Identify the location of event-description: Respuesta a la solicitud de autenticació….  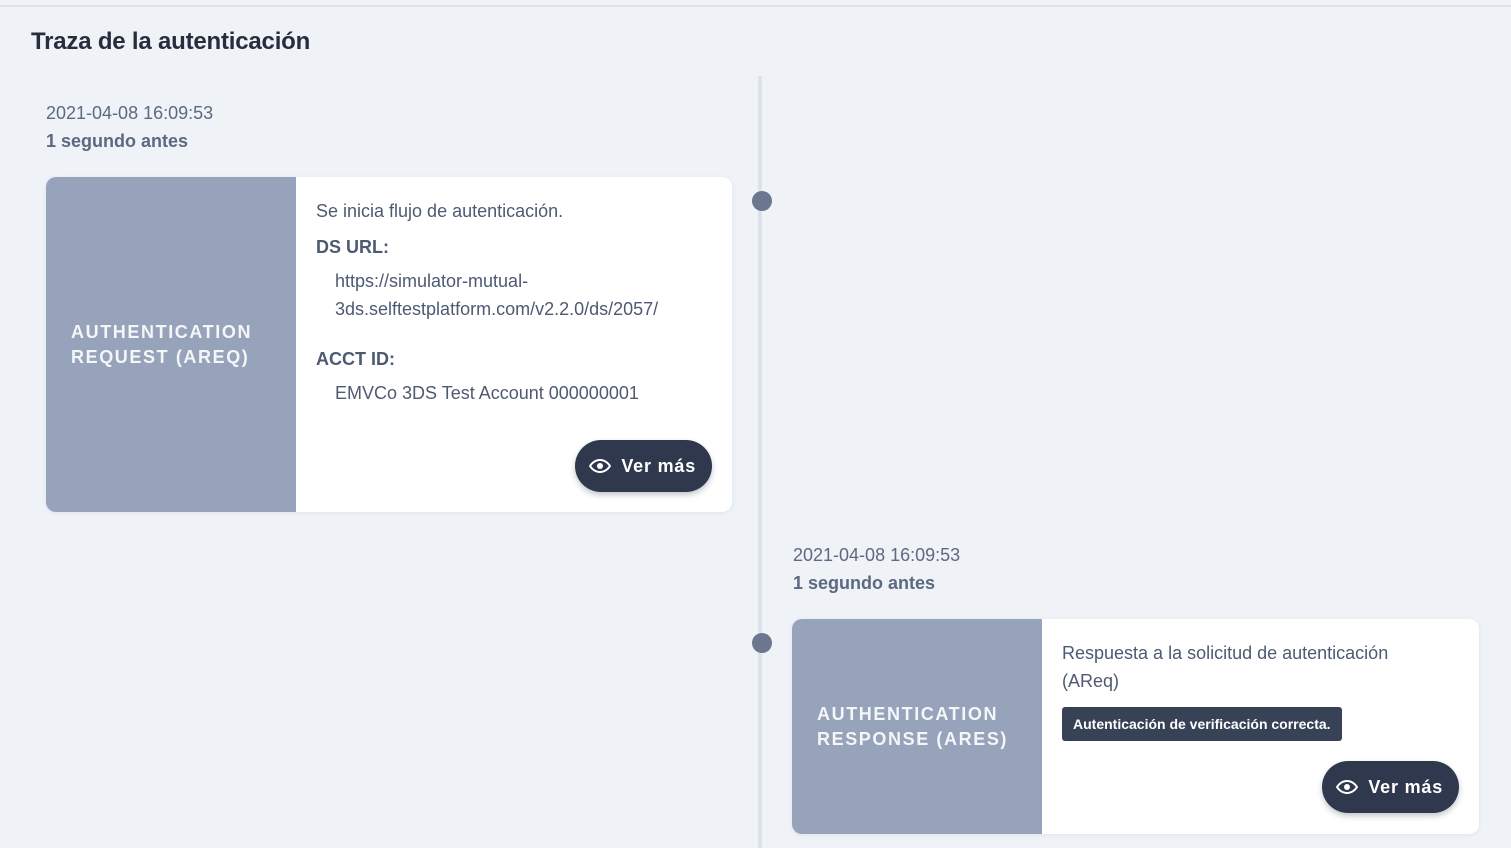
(1260, 667).